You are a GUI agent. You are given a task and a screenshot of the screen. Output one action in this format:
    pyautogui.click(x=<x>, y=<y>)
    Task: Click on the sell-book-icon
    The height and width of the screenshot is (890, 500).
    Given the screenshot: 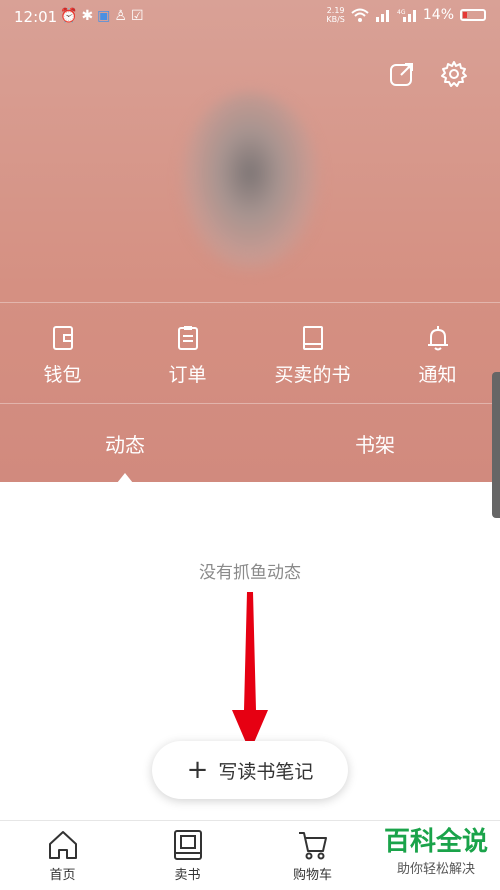 What is the action you would take?
    pyautogui.click(x=187, y=845)
    